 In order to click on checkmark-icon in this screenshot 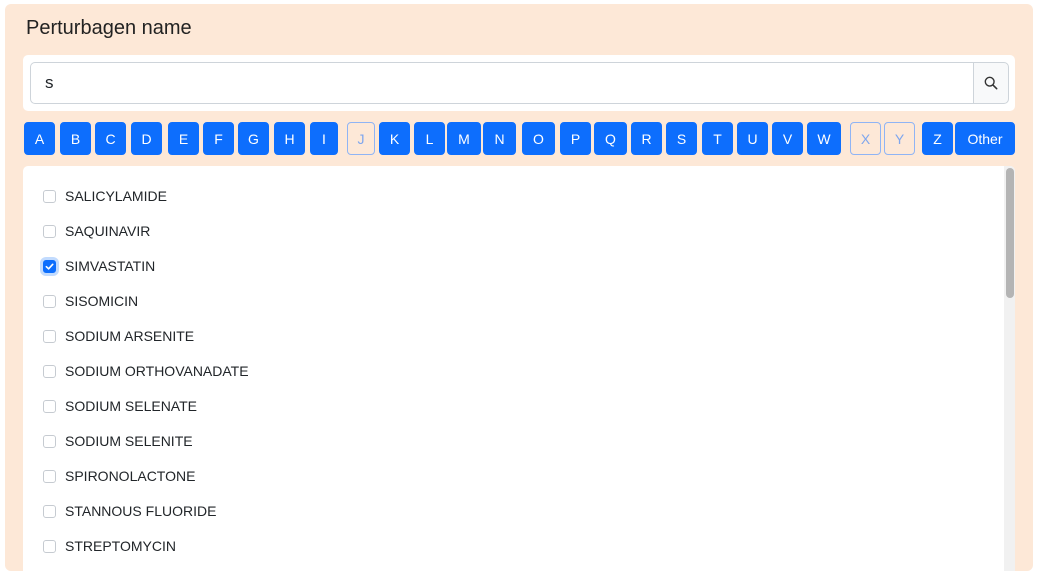, I will do `click(49, 266)`.